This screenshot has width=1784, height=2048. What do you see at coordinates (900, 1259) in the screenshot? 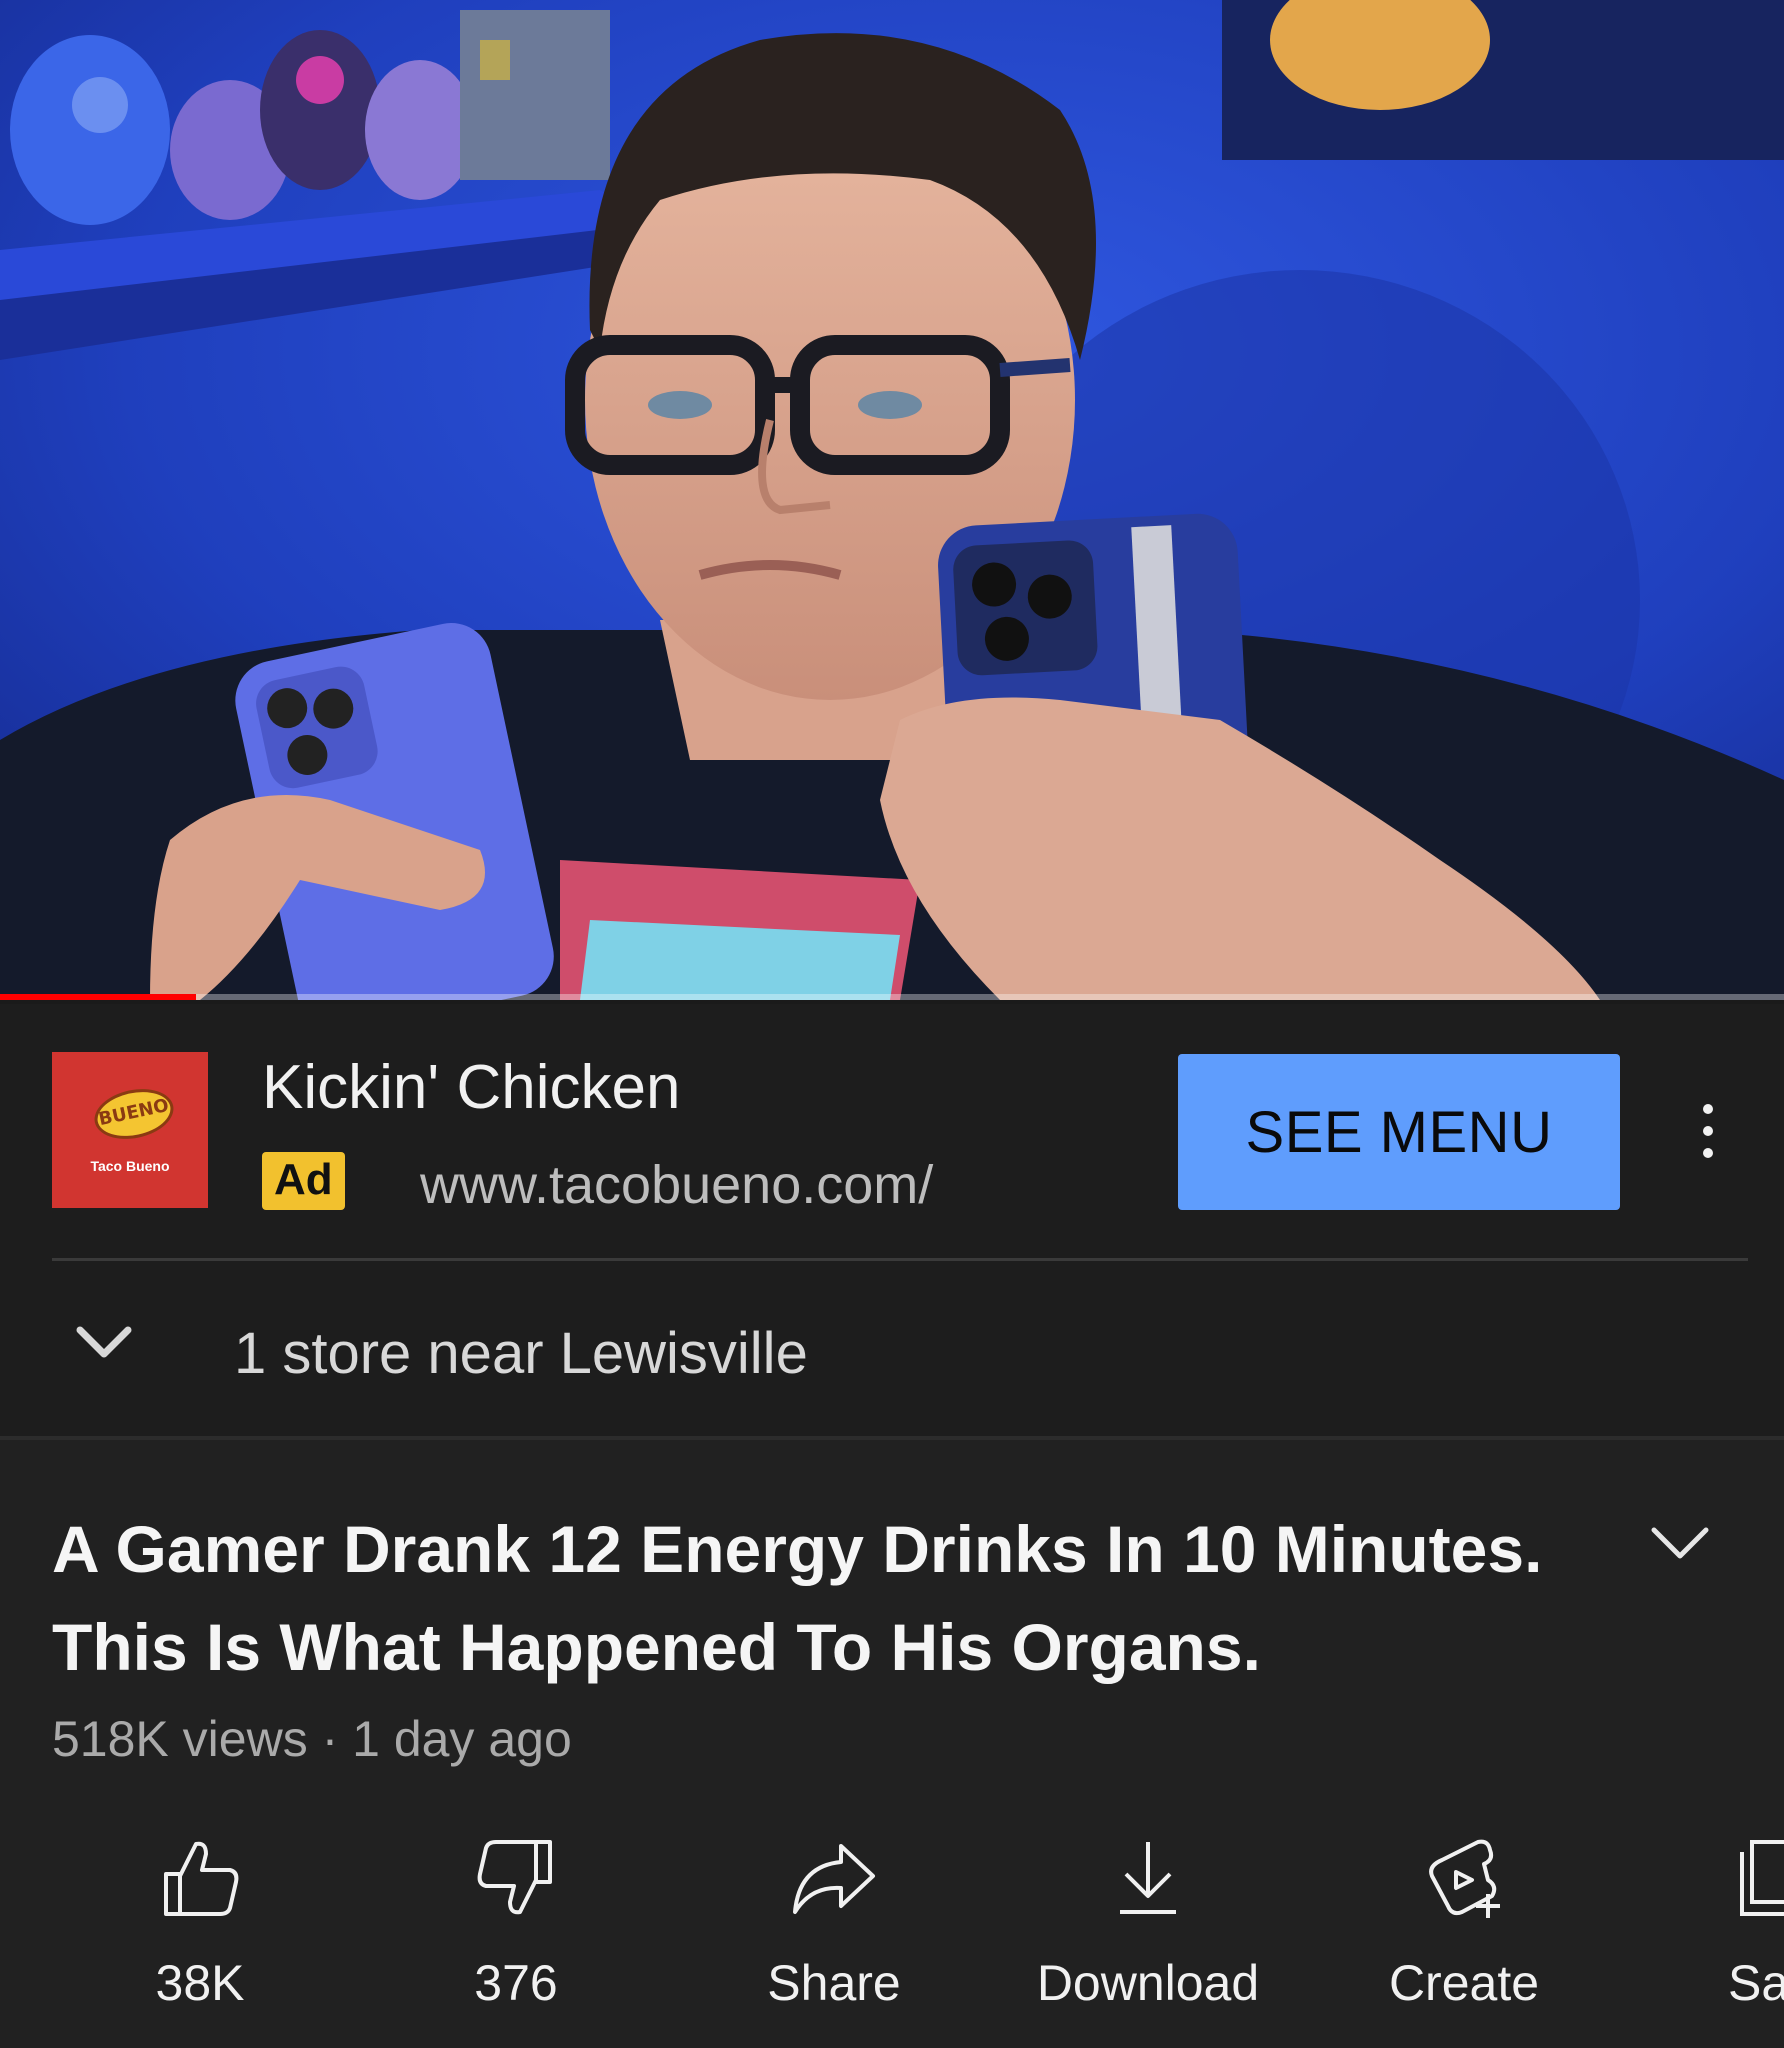
I see `ad-divider` at bounding box center [900, 1259].